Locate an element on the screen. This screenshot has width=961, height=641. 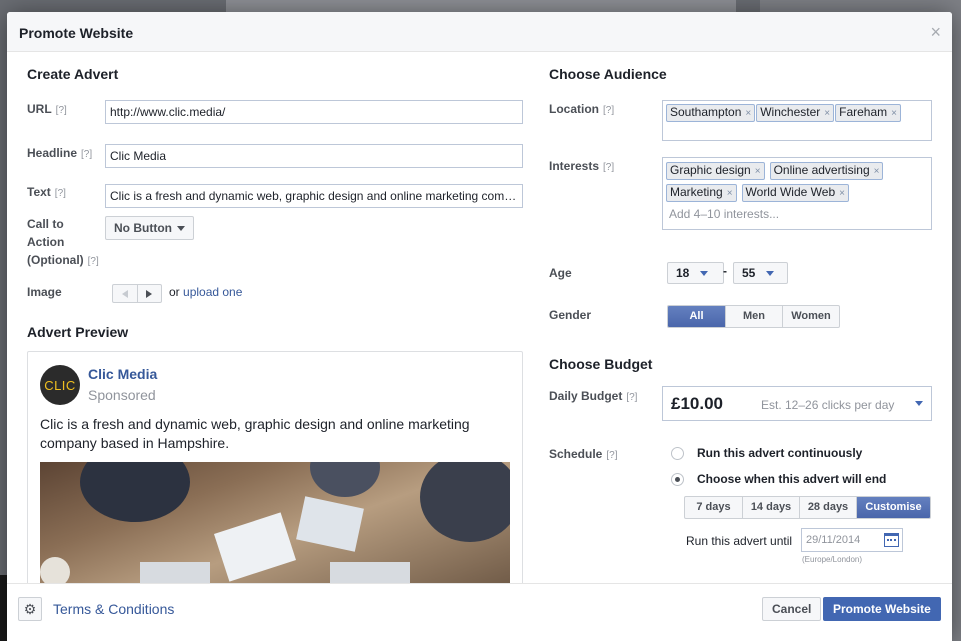
headline-input: Clic Media is located at coordinates (314, 156).